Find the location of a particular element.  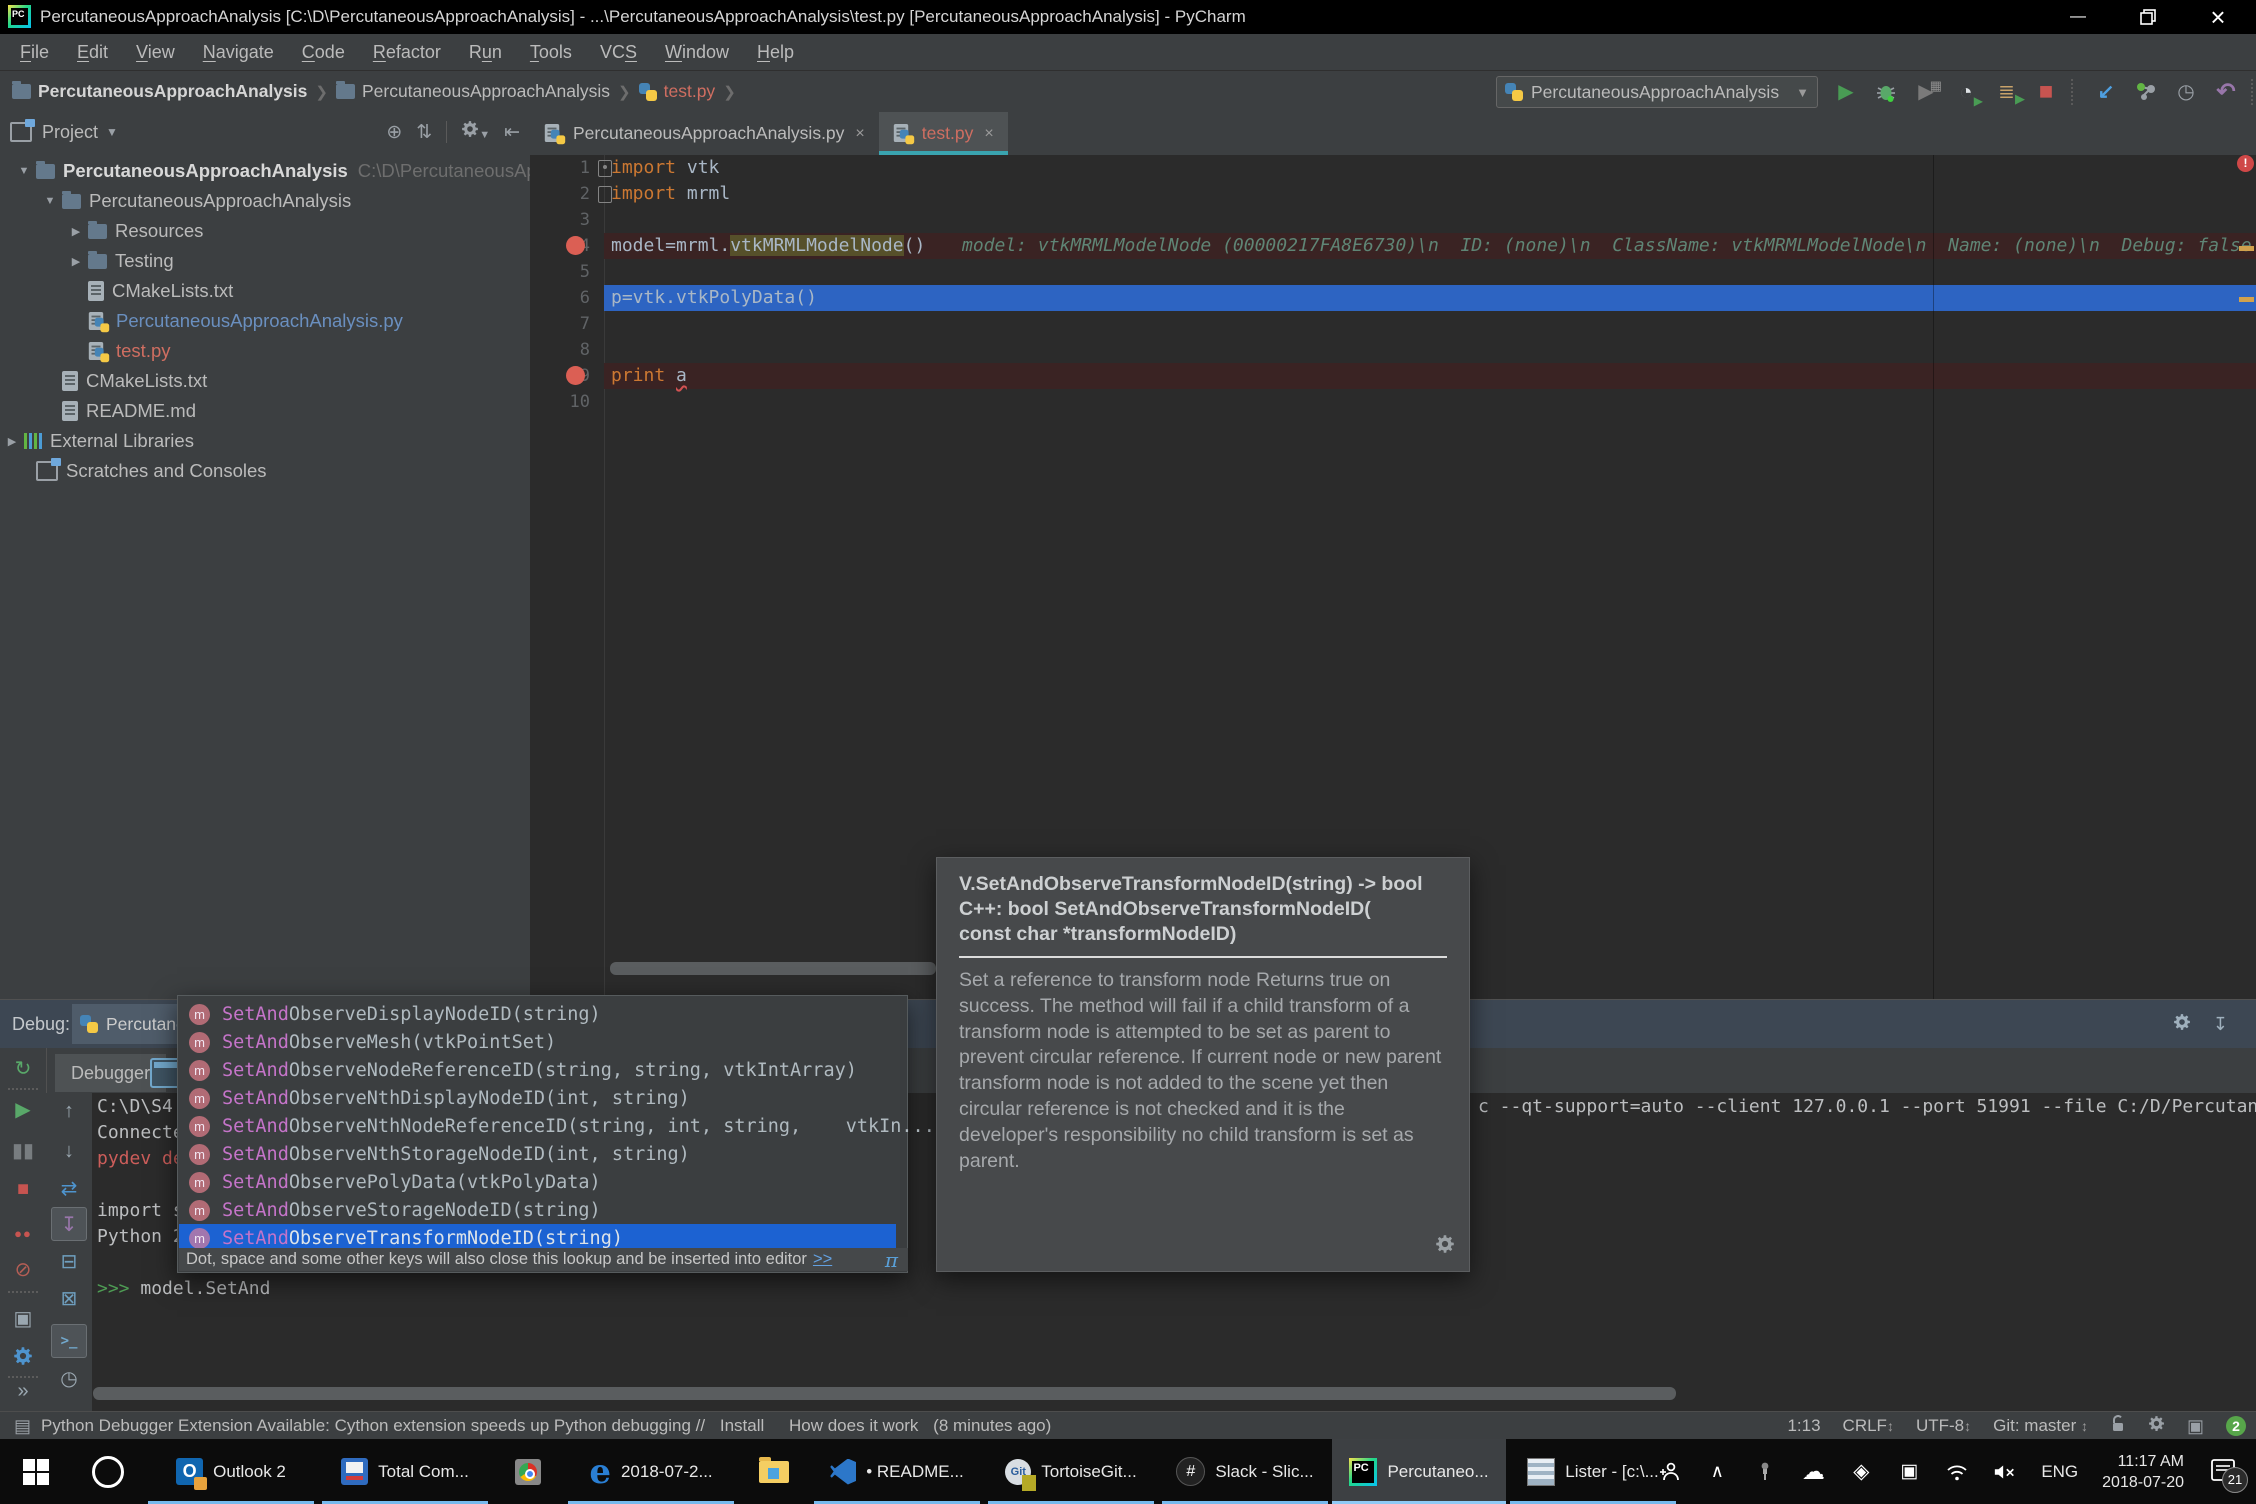

editor-hscrollbar is located at coordinates (773, 968).